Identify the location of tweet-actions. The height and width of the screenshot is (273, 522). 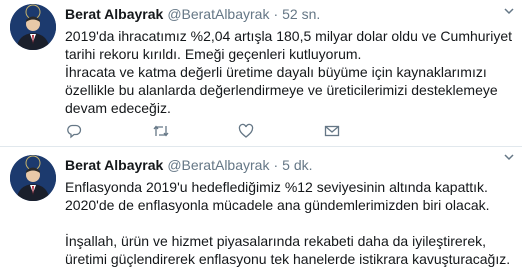
(238, 131).